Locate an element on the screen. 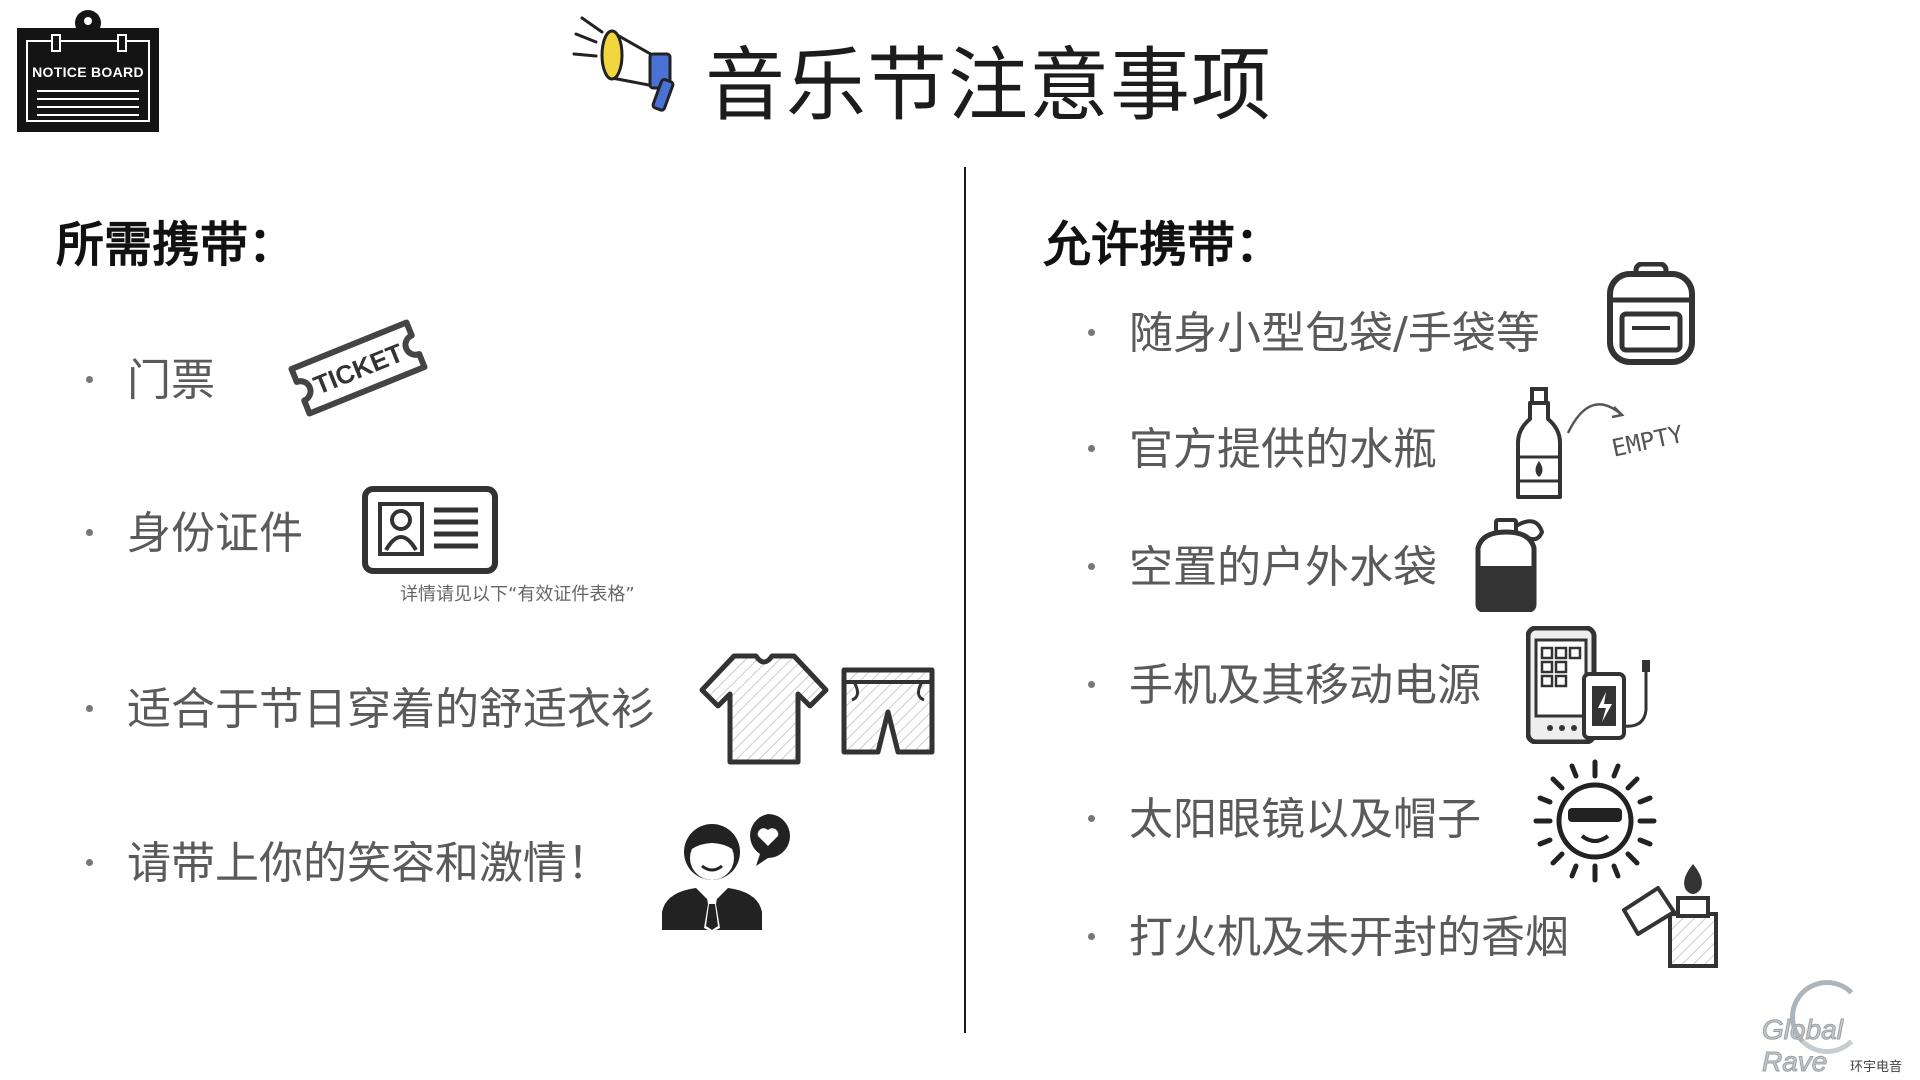 The height and width of the screenshot is (1080, 1920). list-item: 打火机及未开封的香烟 is located at coordinates (1328, 938).